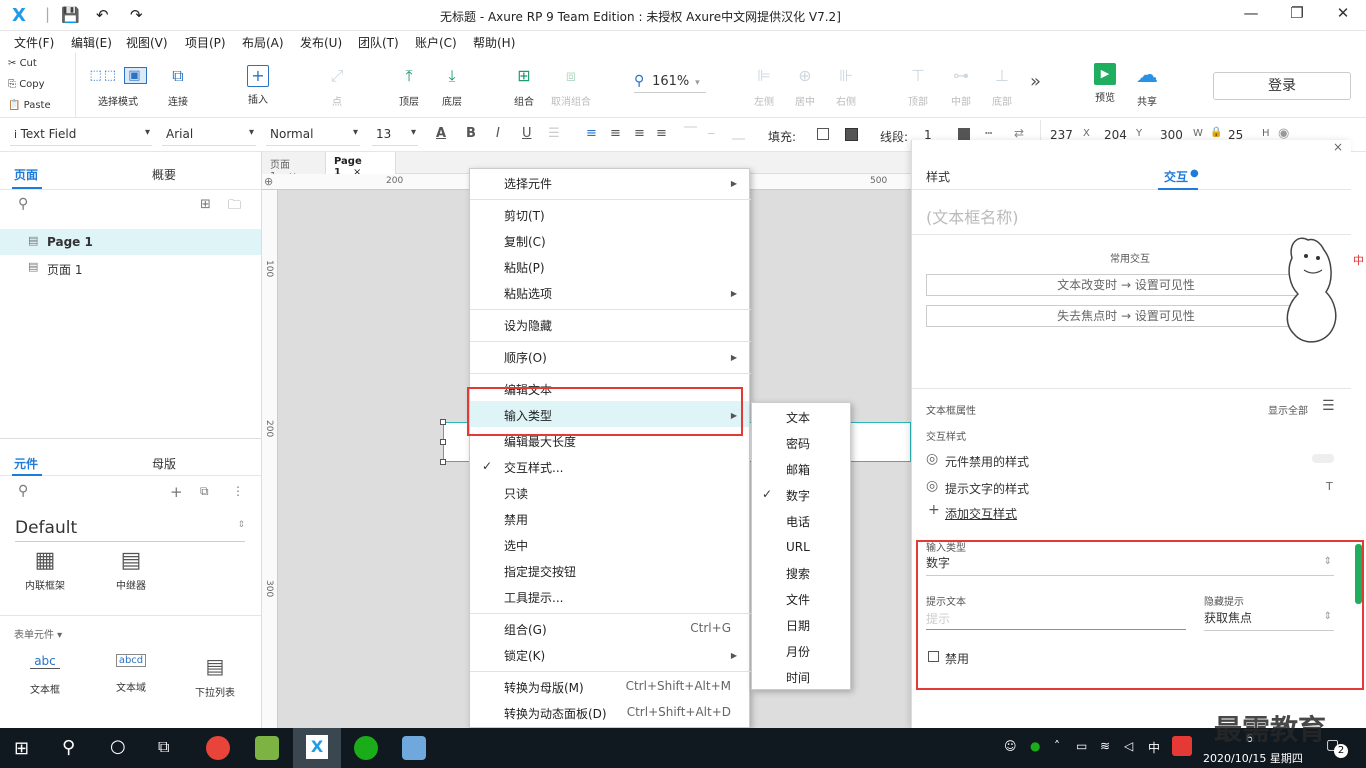  What do you see at coordinates (313, 135) in the screenshot?
I see `font-weight-select: Normal` at bounding box center [313, 135].